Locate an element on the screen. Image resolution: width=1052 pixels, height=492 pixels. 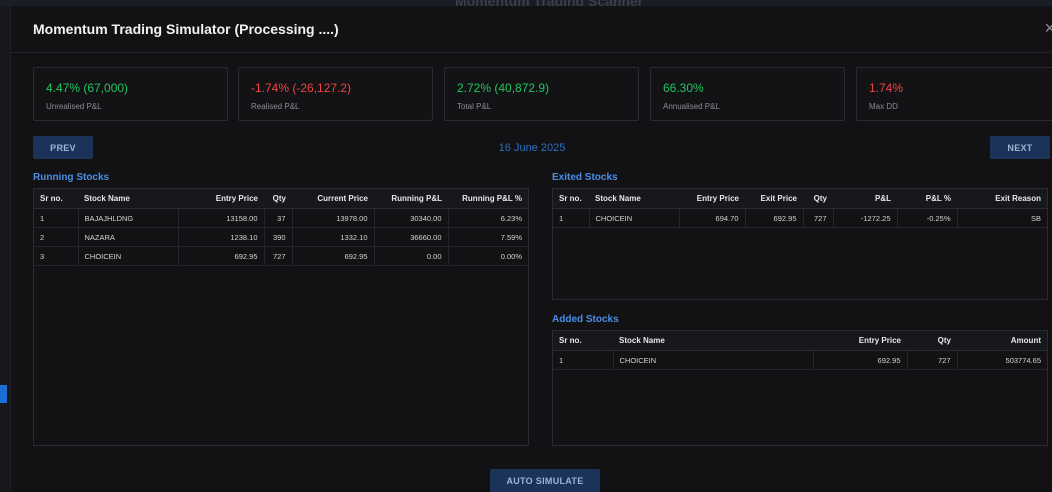
cell-current-price: 13978.00 is located at coordinates (333, 218).